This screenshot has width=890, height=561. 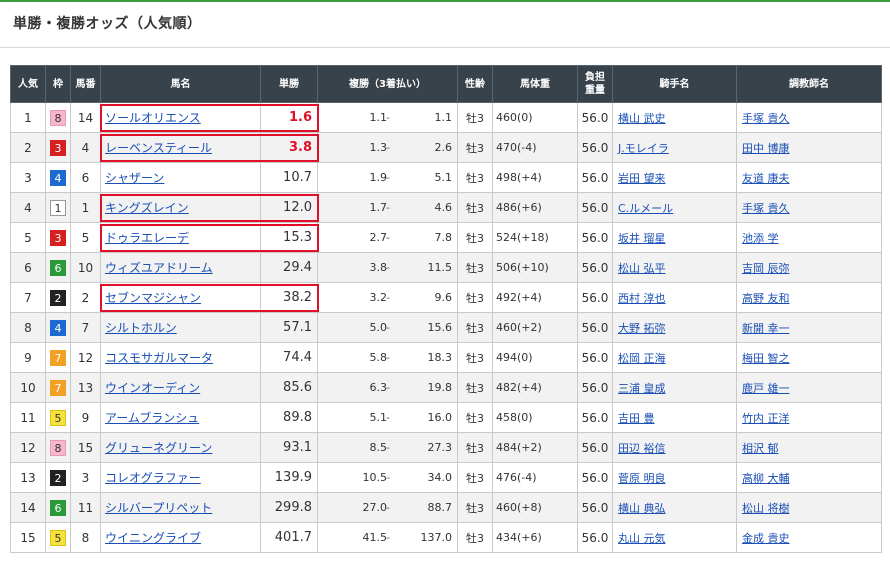 What do you see at coordinates (443, 297) in the screenshot?
I see `place-odds-high: 9.6` at bounding box center [443, 297].